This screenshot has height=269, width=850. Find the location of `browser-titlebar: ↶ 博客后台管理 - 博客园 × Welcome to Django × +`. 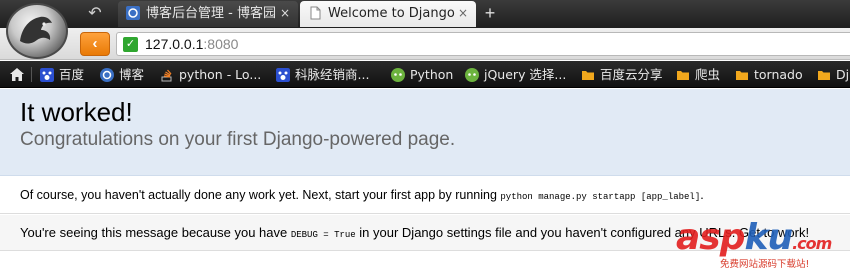

browser-titlebar: ↶ 博客后台管理 - 博客园 × Welcome to Django × + is located at coordinates (425, 14).